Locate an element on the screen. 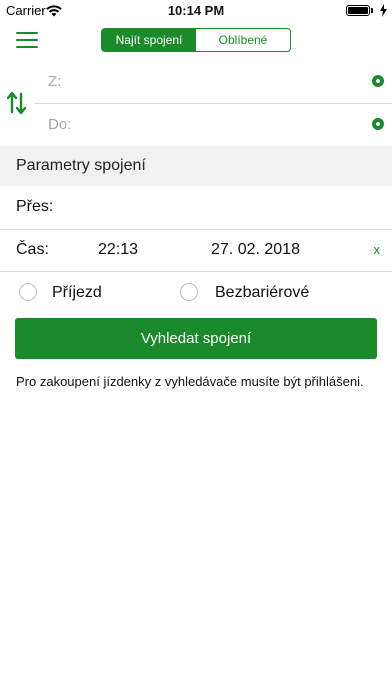 Image resolution: width=392 pixels, height=696 pixels. navigation-bar: Najít spojení Oblíbené is located at coordinates (196, 41).